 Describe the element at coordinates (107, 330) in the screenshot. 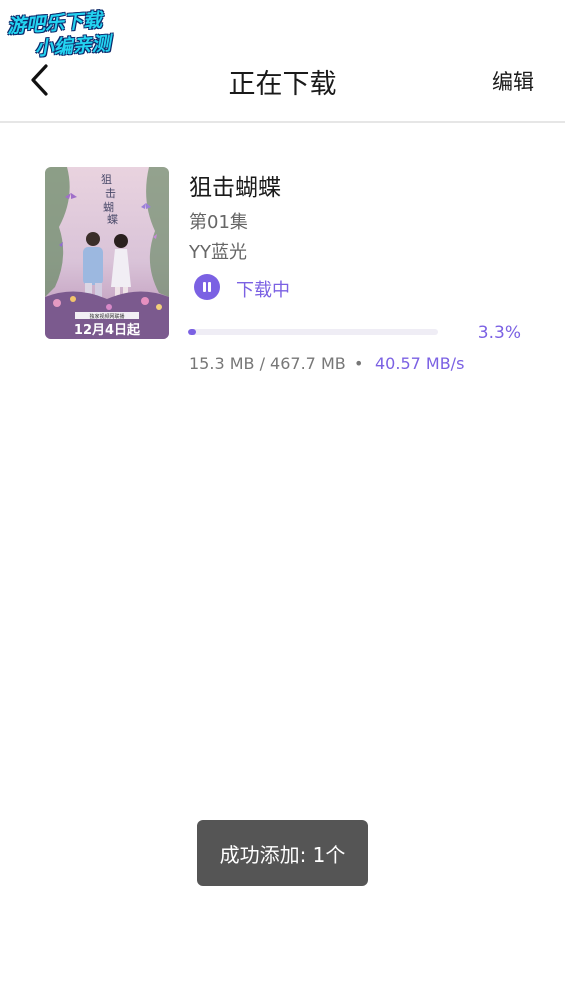

I see `poster-date-label: 12月4日起` at that location.